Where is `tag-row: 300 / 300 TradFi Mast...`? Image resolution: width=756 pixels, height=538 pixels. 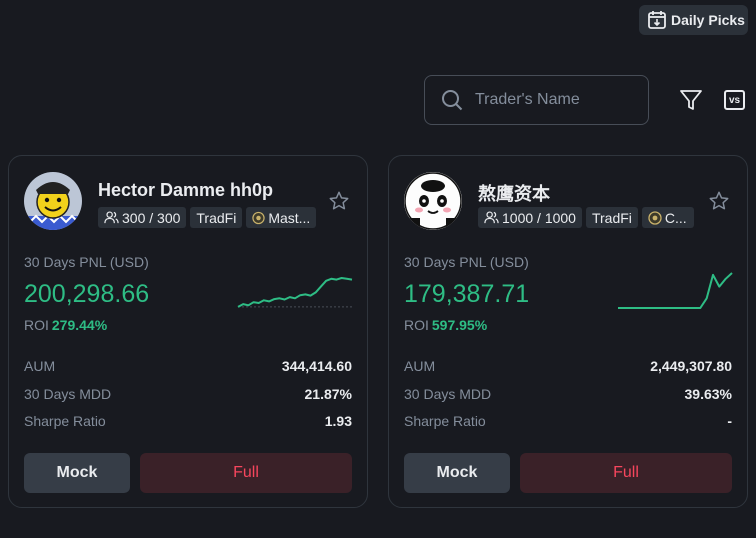 tag-row: 300 / 300 TradFi Mast... is located at coordinates (207, 217).